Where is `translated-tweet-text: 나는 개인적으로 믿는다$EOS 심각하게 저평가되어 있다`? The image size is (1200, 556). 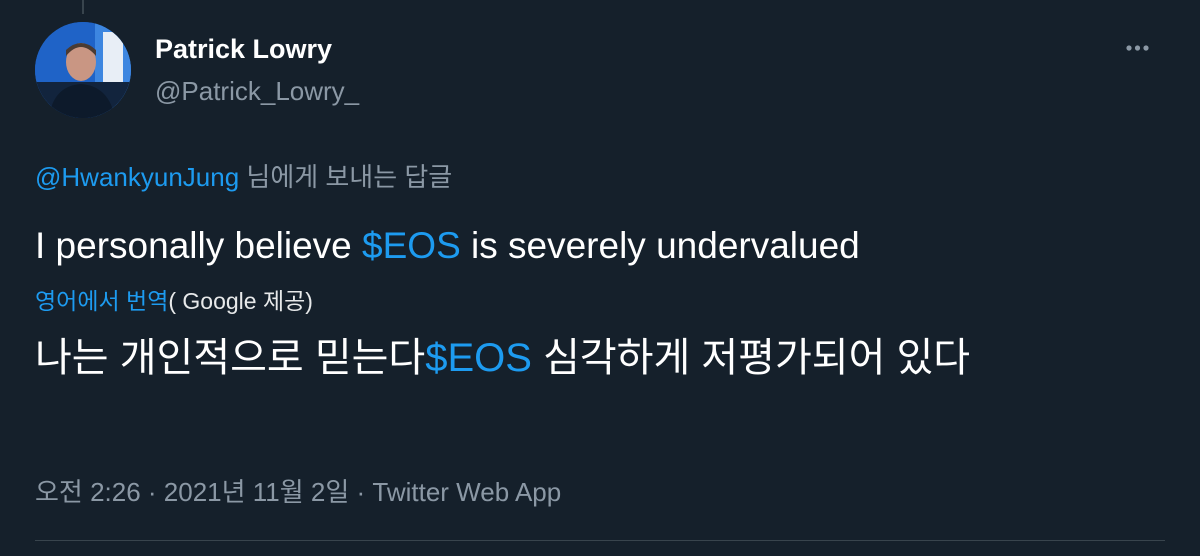
translated-tweet-text: 나는 개인적으로 믿는다$EOS 심각하게 저평가되어 있다 is located at coordinates (585, 358).